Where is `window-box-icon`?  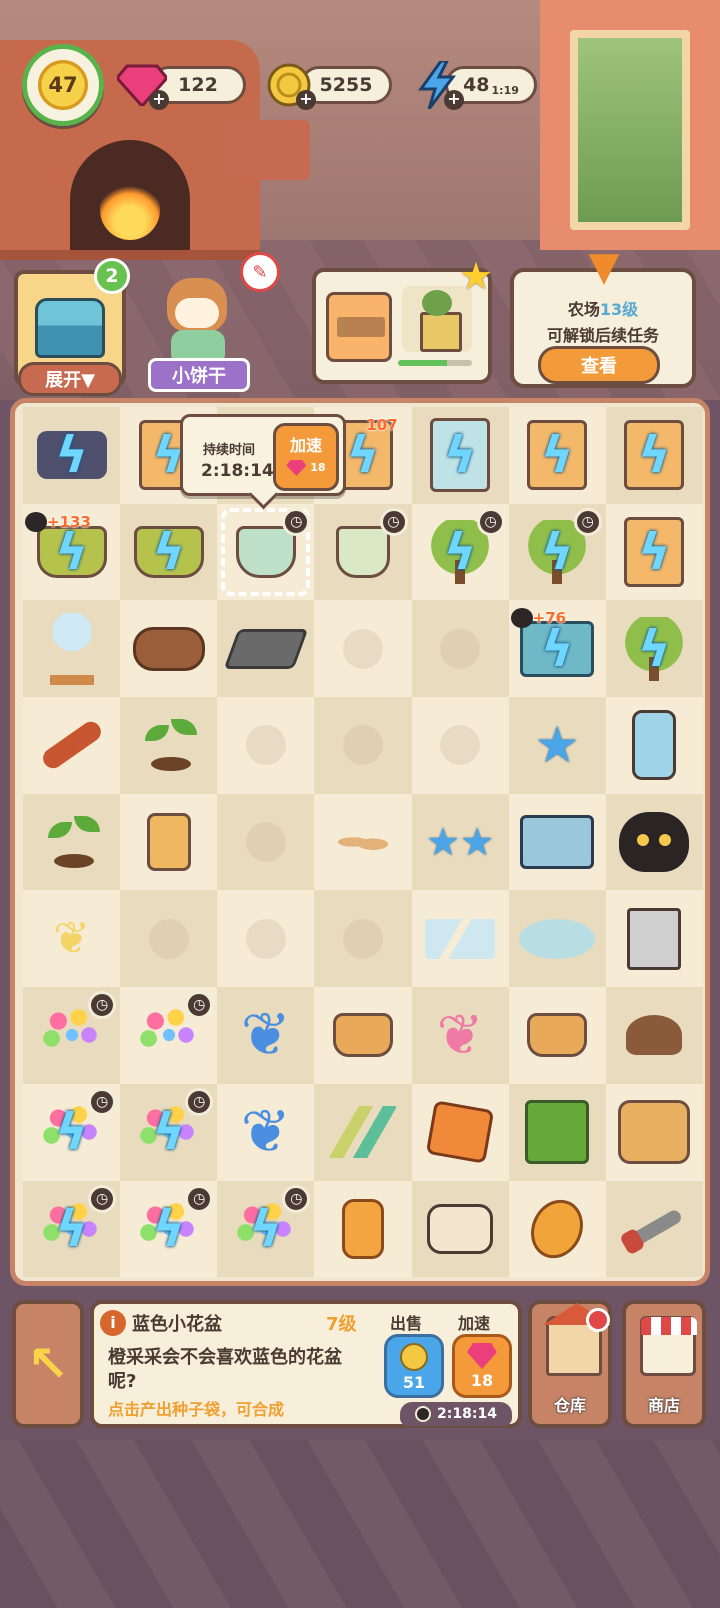 window-box-icon is located at coordinates (359, 327).